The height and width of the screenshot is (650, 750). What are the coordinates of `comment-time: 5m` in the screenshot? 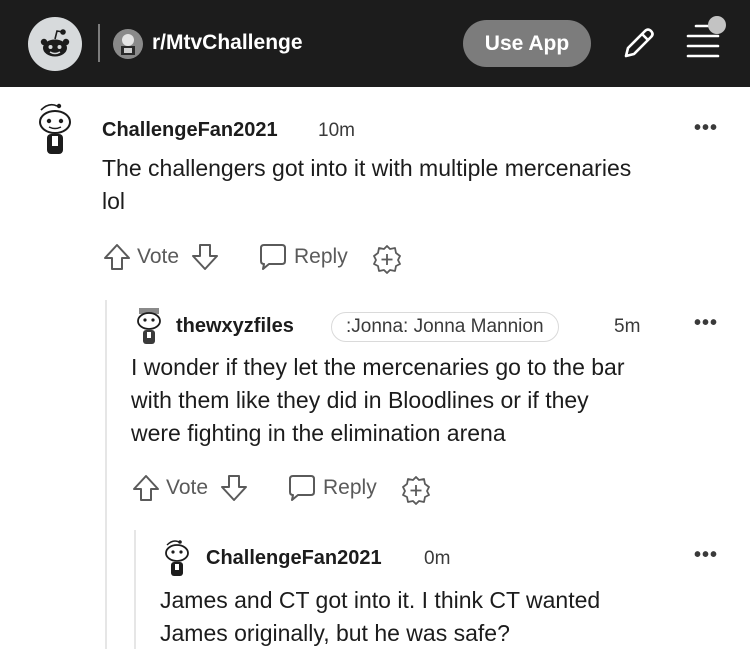 It's located at (627, 326).